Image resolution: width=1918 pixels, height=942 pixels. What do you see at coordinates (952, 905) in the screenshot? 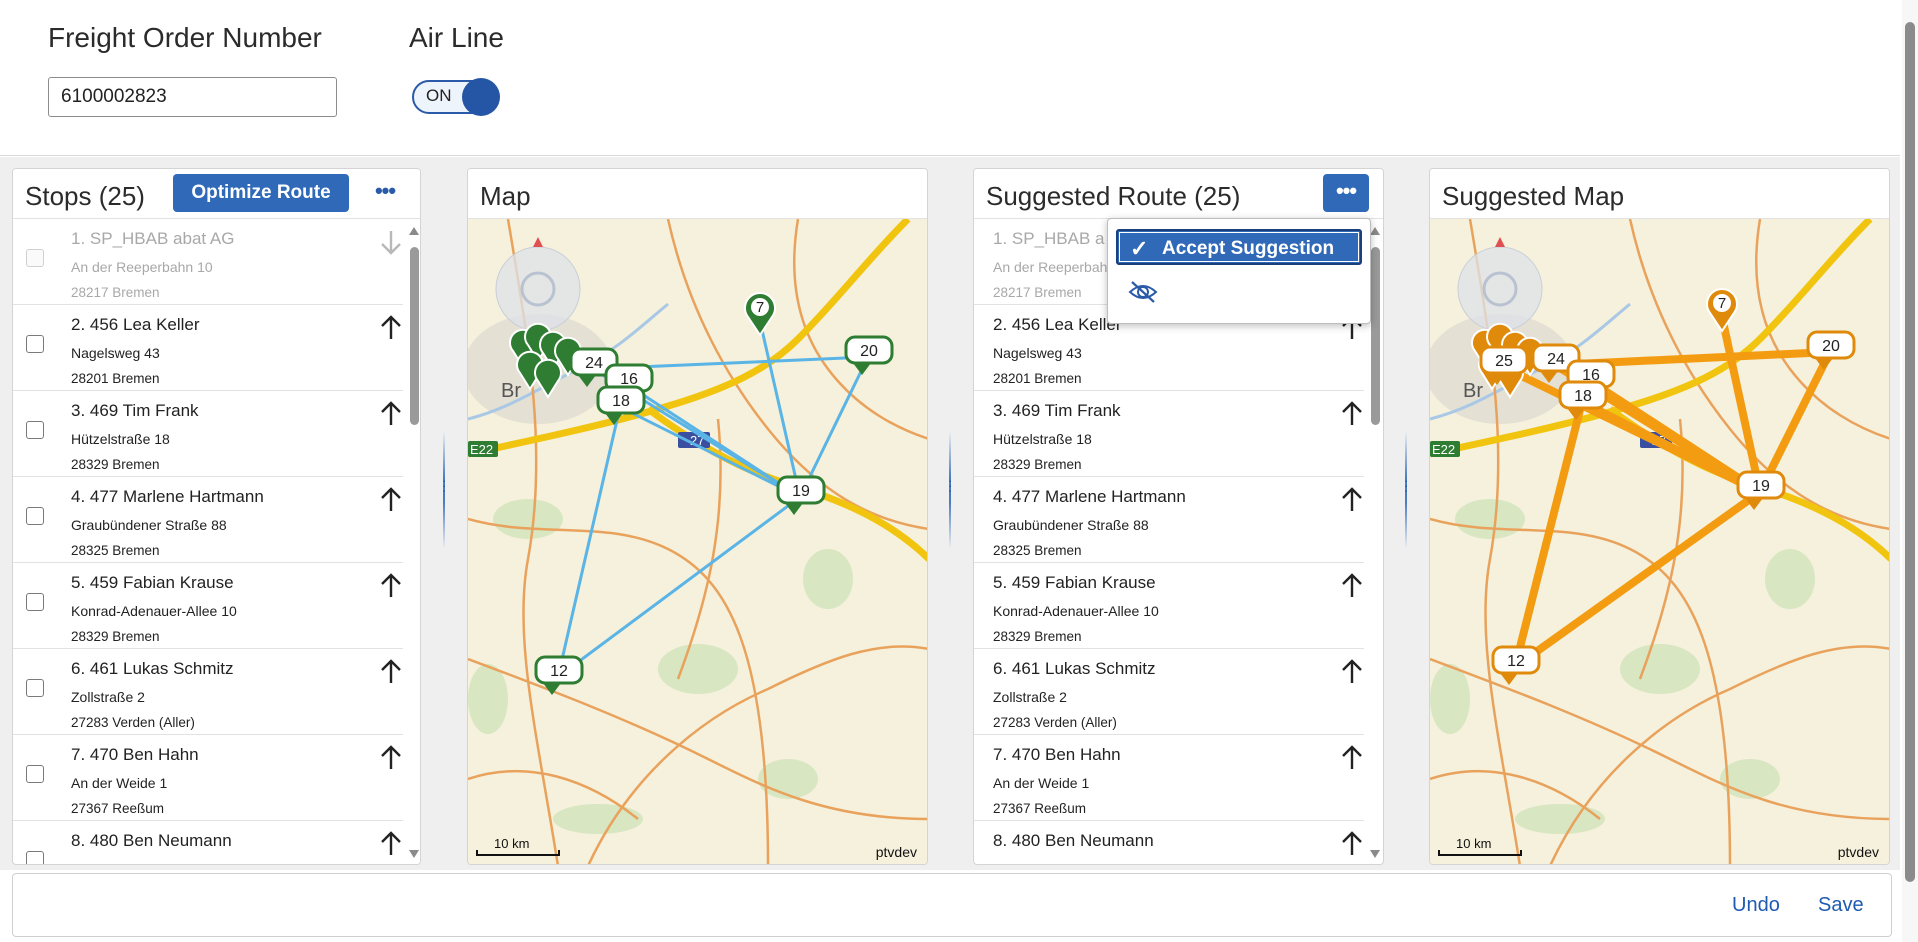
I see `footer-toolbar: Undo Save` at bounding box center [952, 905].